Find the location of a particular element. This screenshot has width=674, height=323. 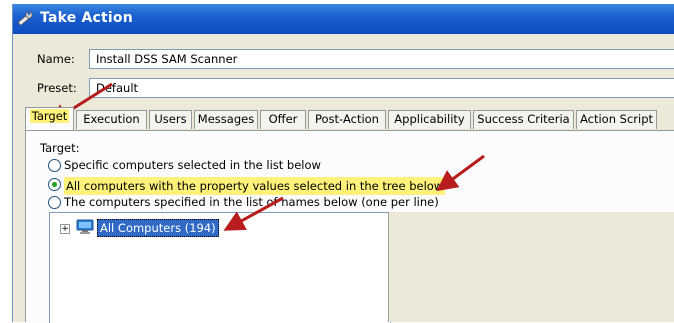

title-bar: Take Action is located at coordinates (343, 19).